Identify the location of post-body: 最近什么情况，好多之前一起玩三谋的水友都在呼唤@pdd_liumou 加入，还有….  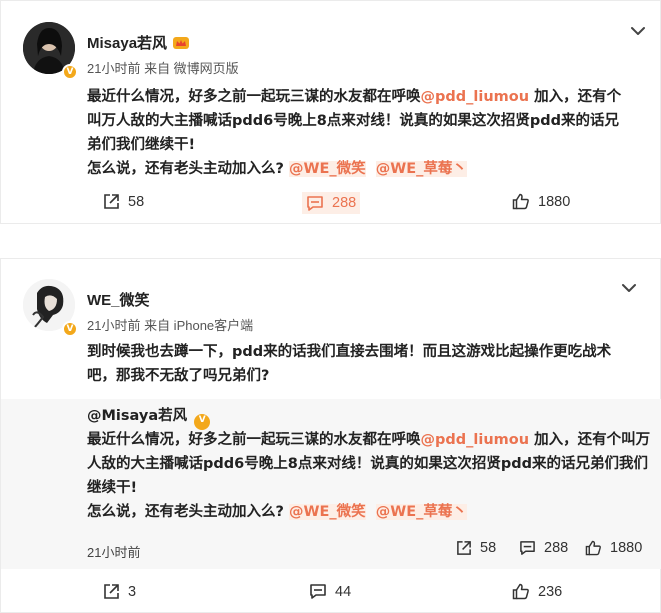
(354, 133).